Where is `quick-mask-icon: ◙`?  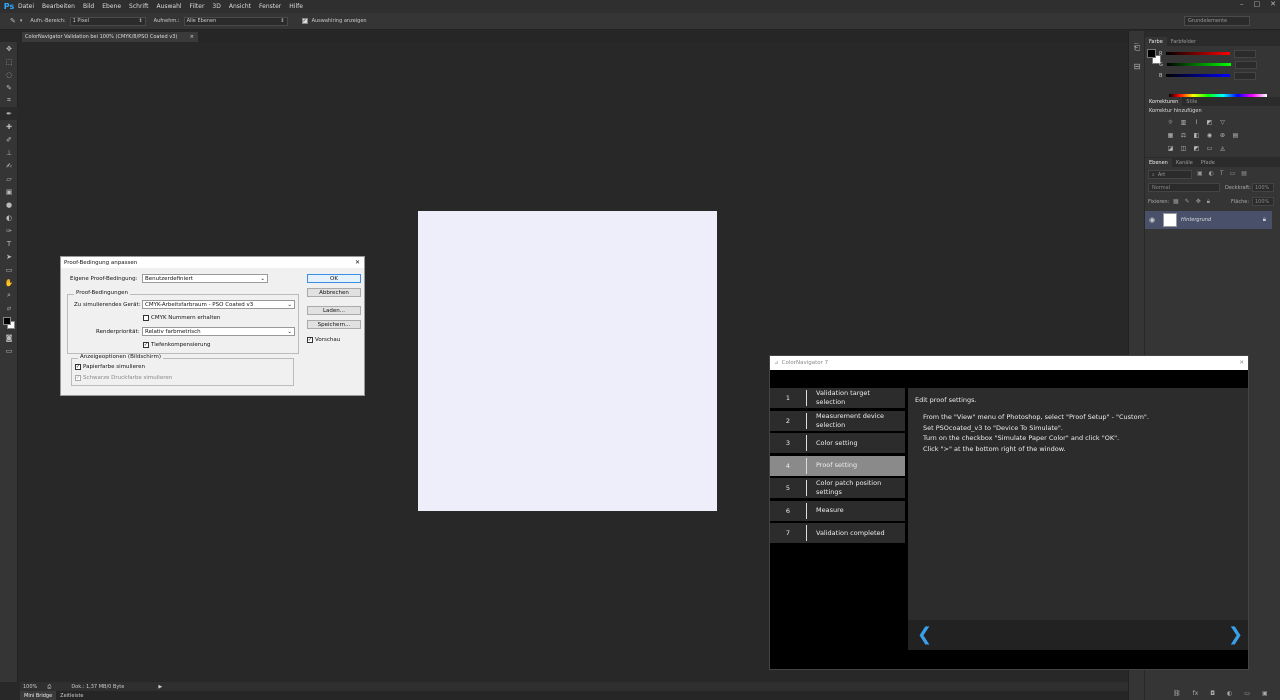
quick-mask-icon: ◙ is located at coordinates (9, 337).